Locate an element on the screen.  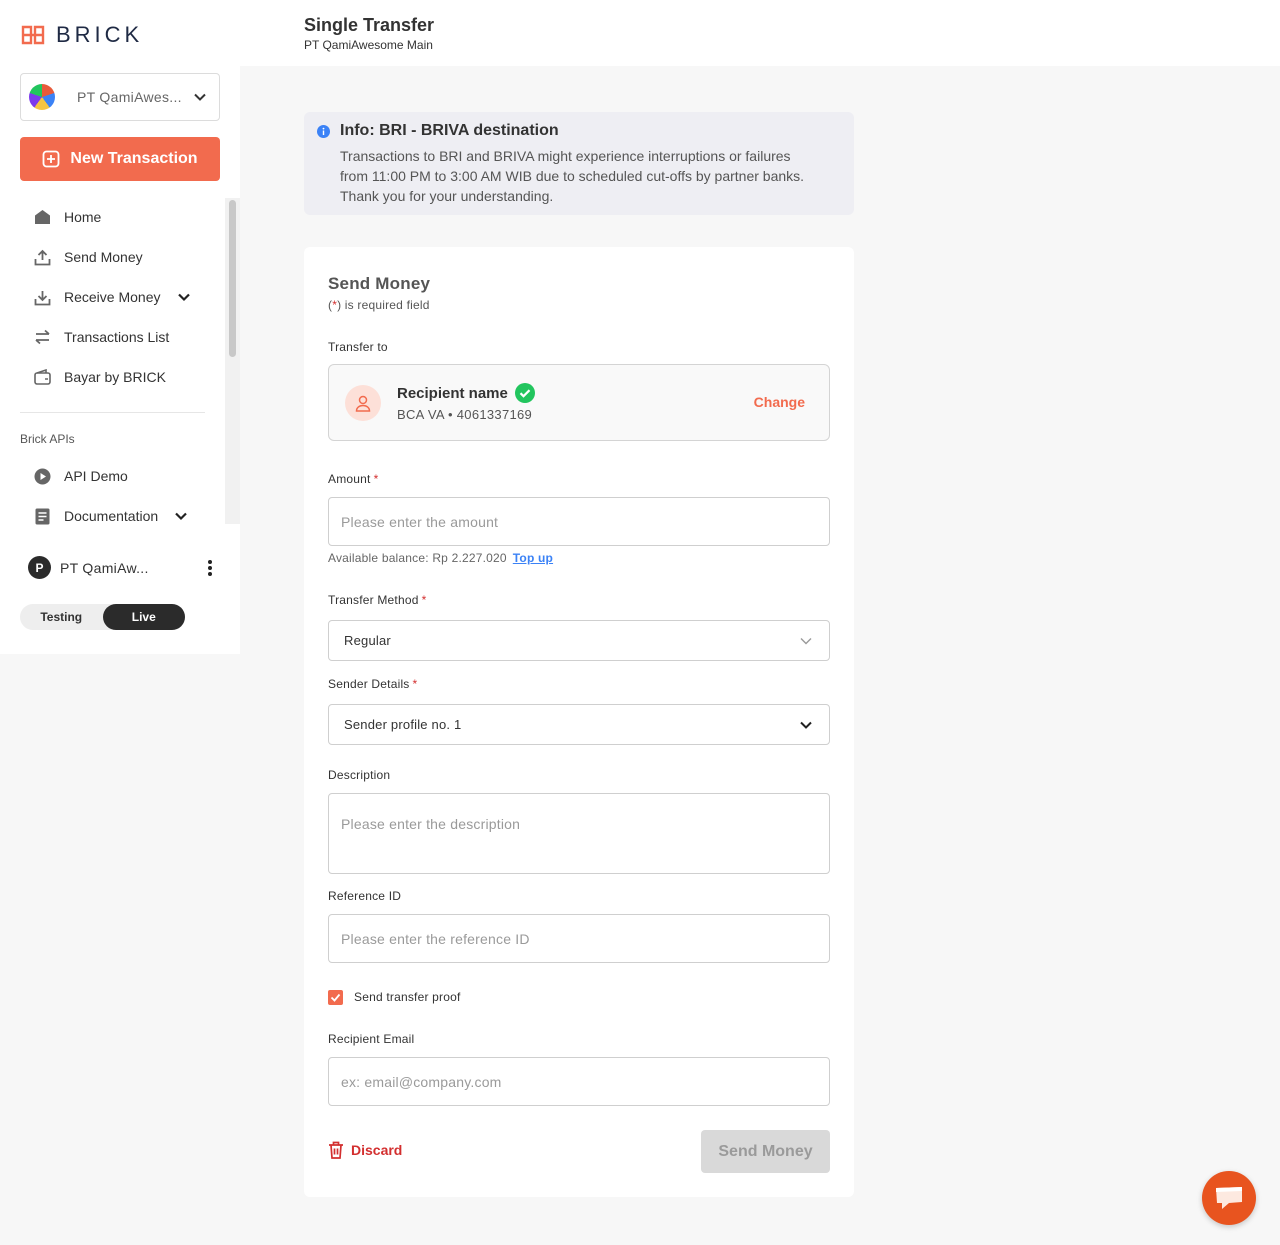
nav-label: API Demo is located at coordinates (96, 476).